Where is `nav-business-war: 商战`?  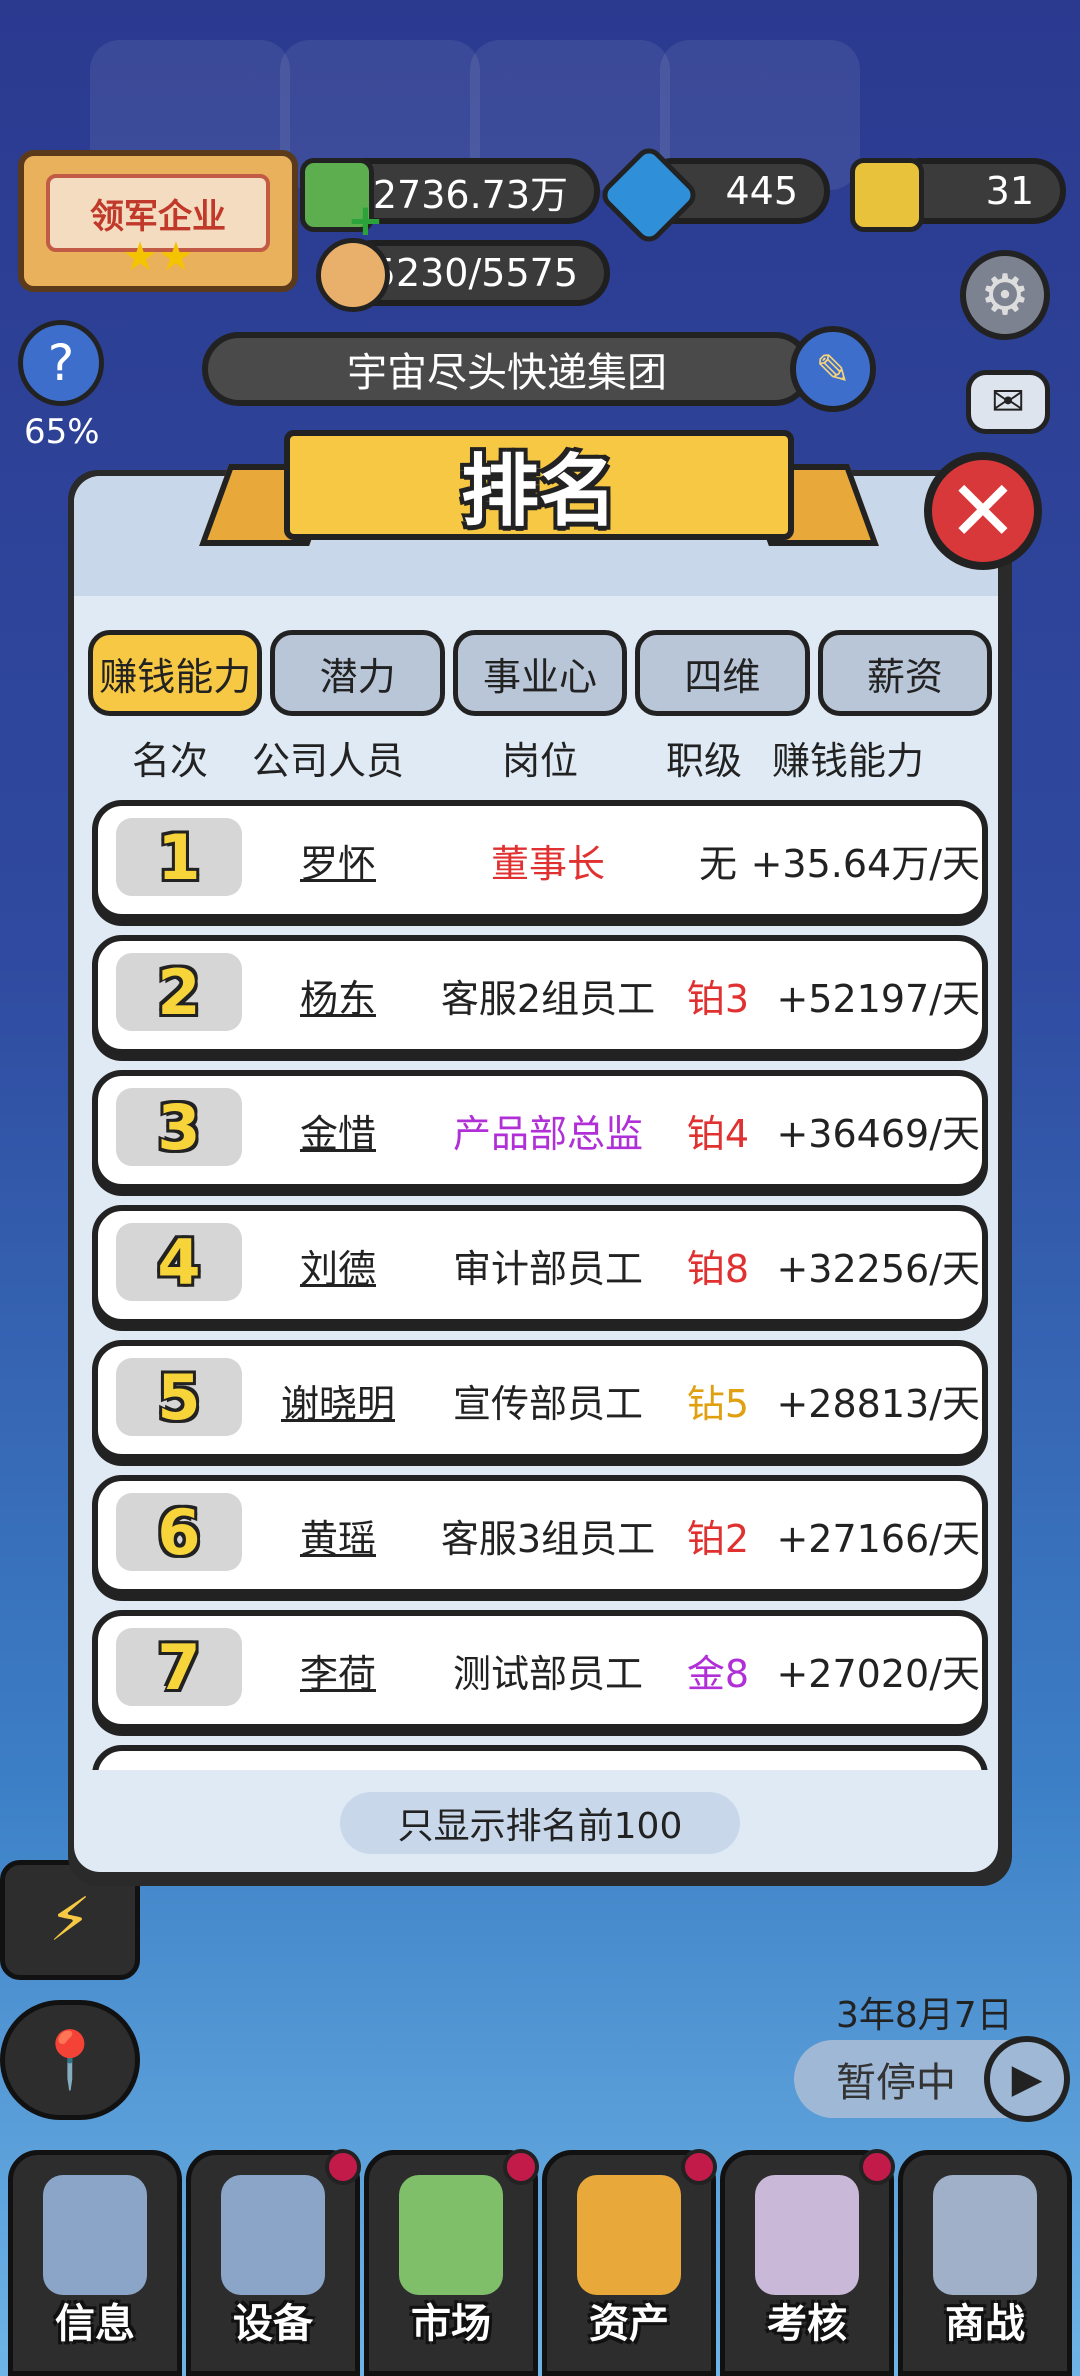 nav-business-war: 商战 is located at coordinates (985, 2263).